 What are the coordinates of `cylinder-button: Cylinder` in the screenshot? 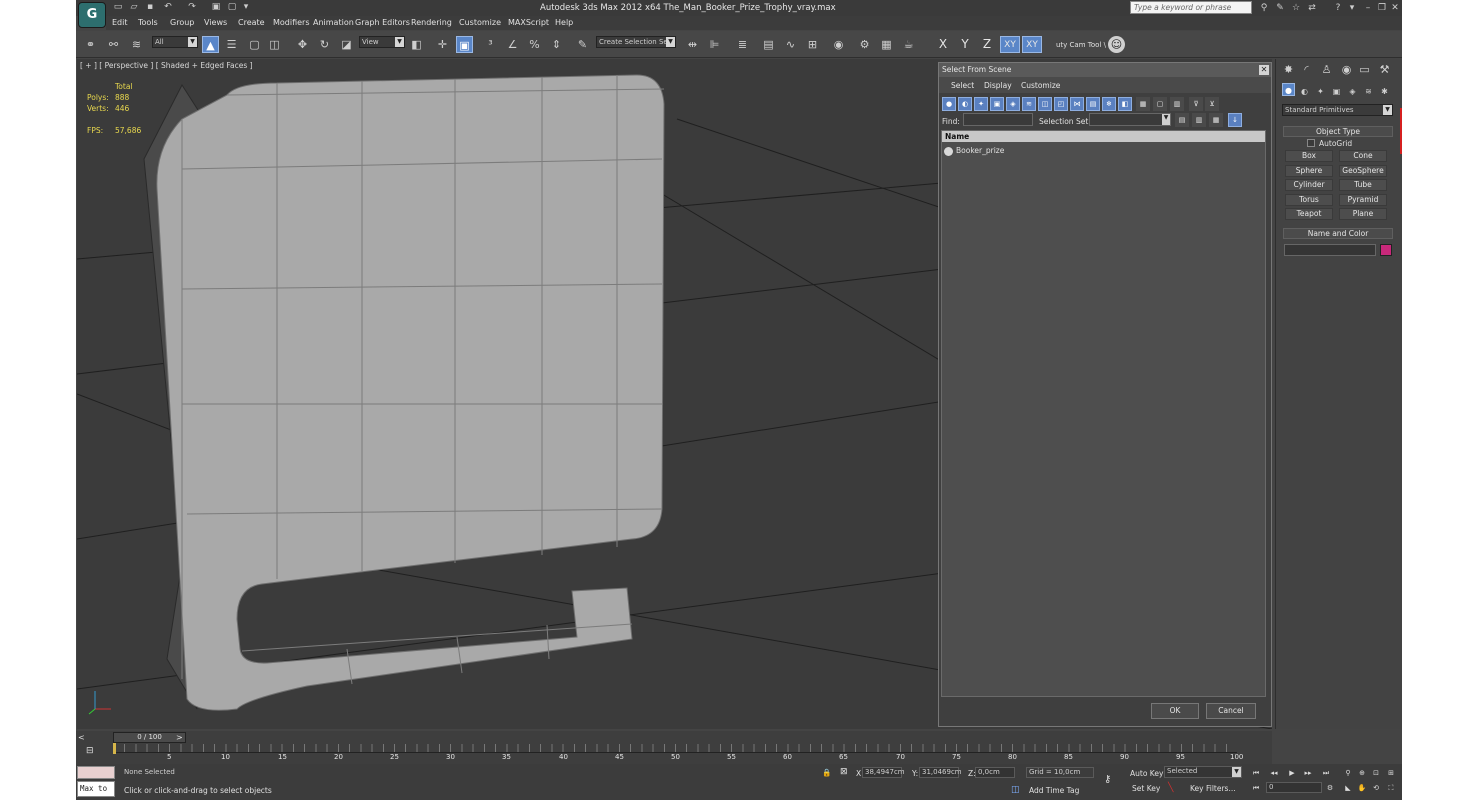 It's located at (1309, 185).